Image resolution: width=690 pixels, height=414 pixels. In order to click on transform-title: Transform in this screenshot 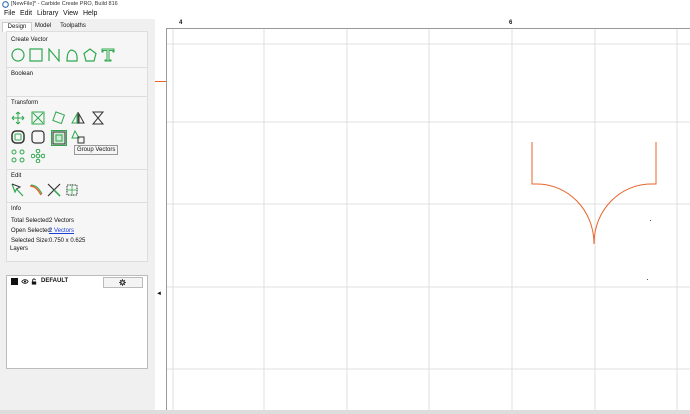, I will do `click(25, 103)`.